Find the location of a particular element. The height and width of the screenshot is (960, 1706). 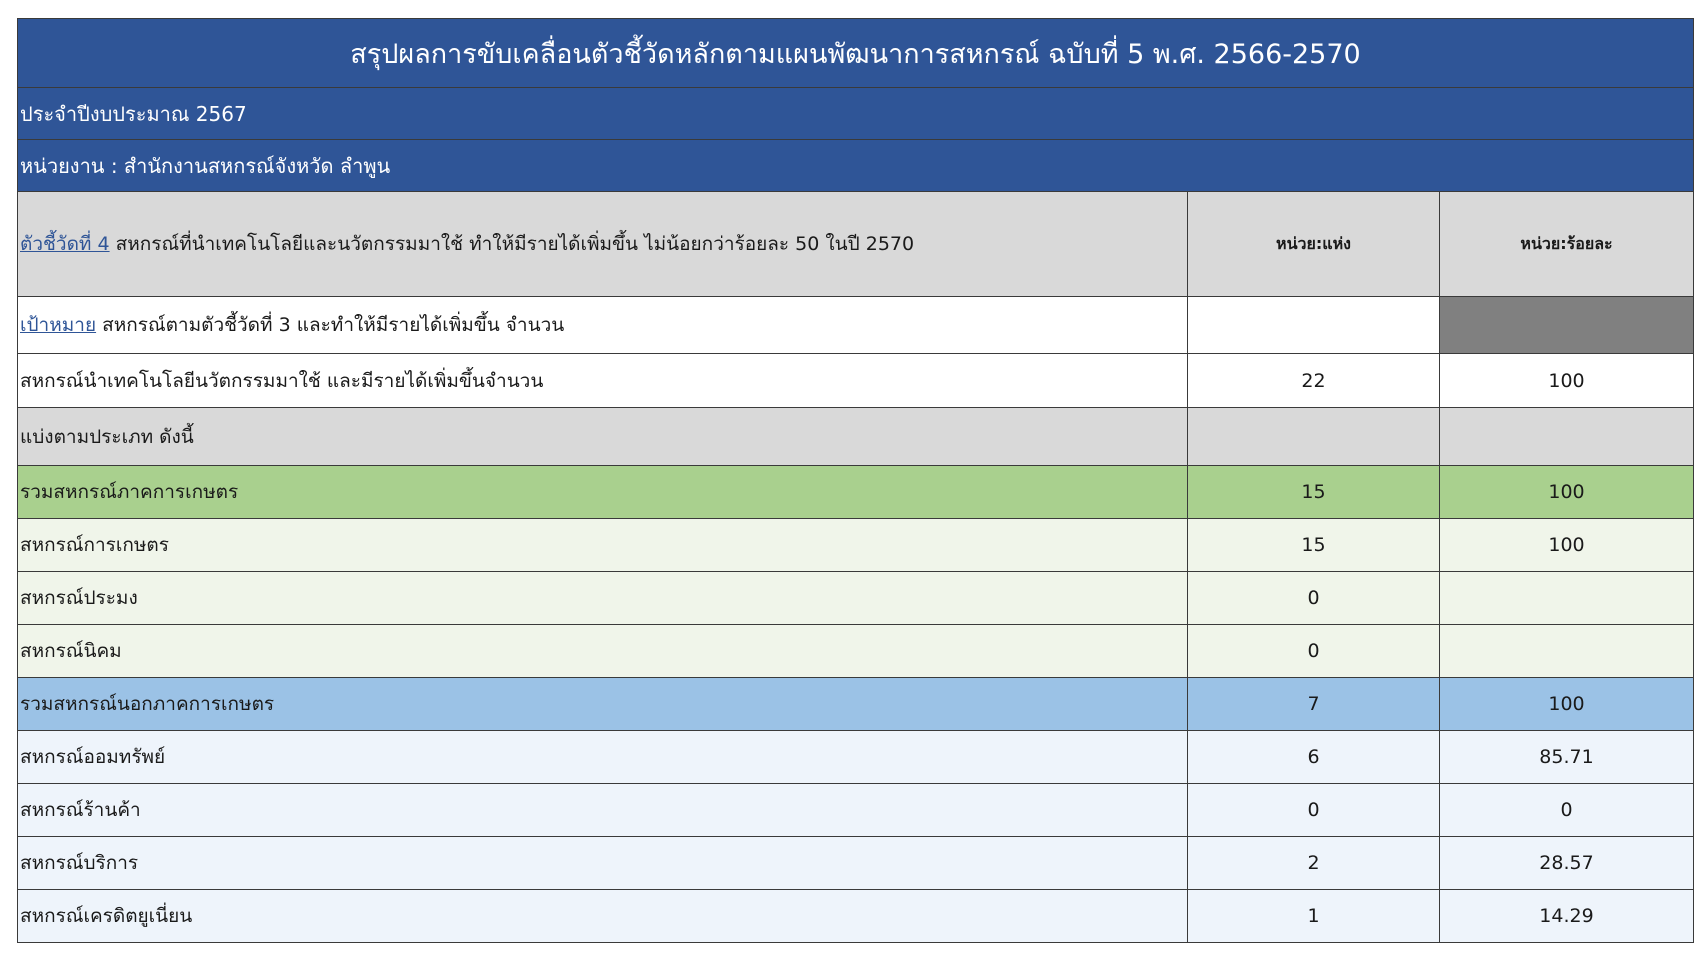

table-row: สหกรณ์บริการ 2 28.57 is located at coordinates (855, 863).